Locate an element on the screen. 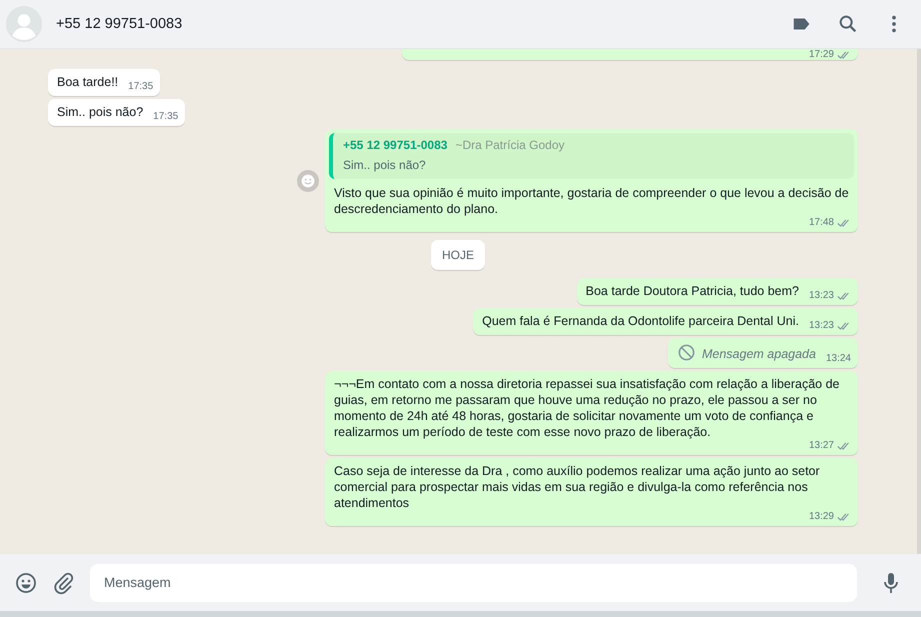 This screenshot has height=617, width=921. message-text: ¬¬¬Em contato com a nossa diretoria repassei sua insatisfação com relação a liberação de guias, em retorno me passaram que houve uma redução no prazo, ele passou a ser no momento de 24h até 48 horas, gostaria de solicitar novamente um voto de confiança e realizarmos um período de teste com esse novo prazo de liberação. is located at coordinates (587, 408).